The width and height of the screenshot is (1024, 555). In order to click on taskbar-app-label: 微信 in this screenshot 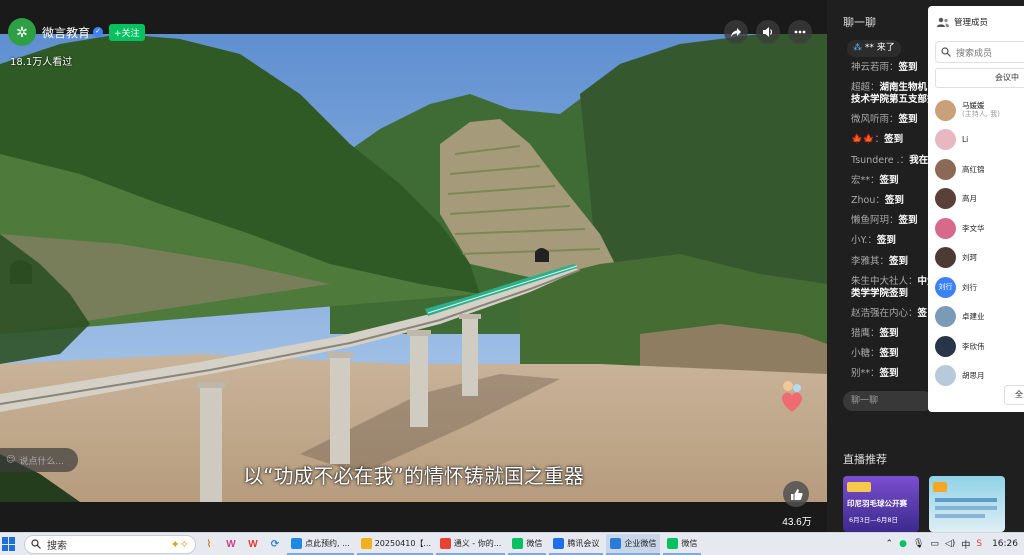, I will do `click(689, 543)`.